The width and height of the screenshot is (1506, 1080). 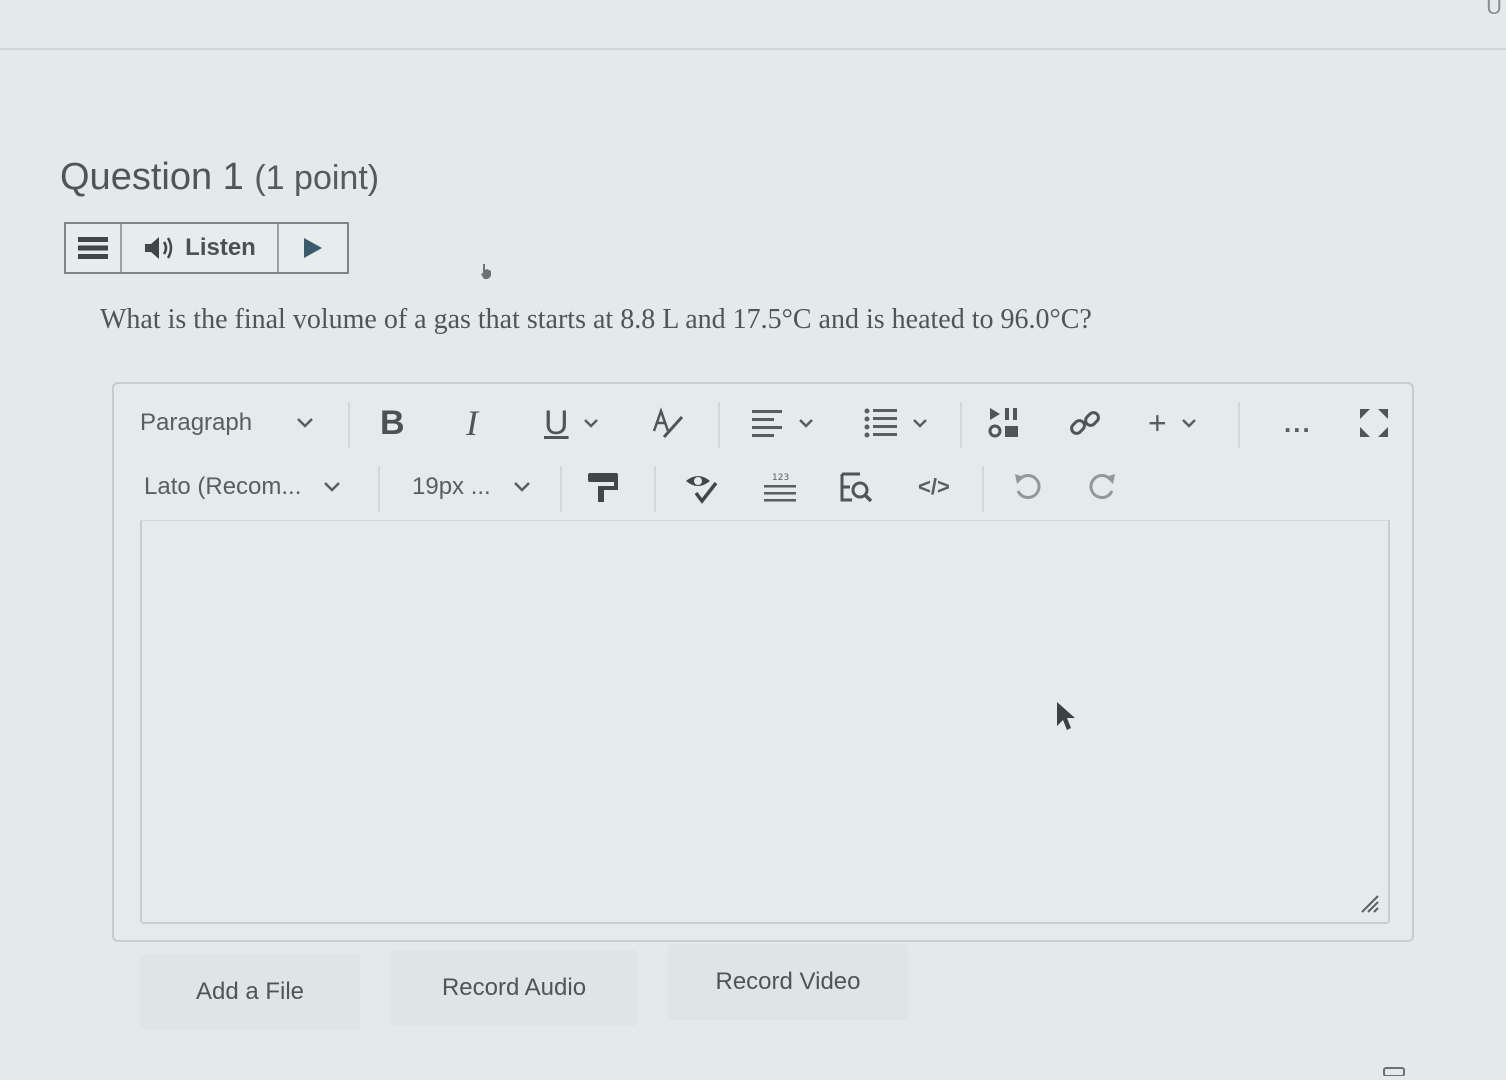 I want to click on listen-toolbar: Listen, so click(x=206, y=248).